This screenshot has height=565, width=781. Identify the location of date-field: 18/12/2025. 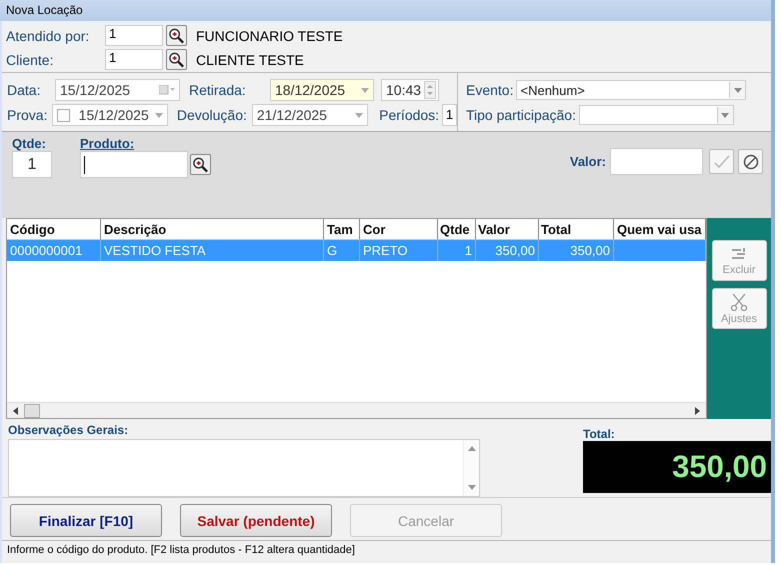
(322, 90).